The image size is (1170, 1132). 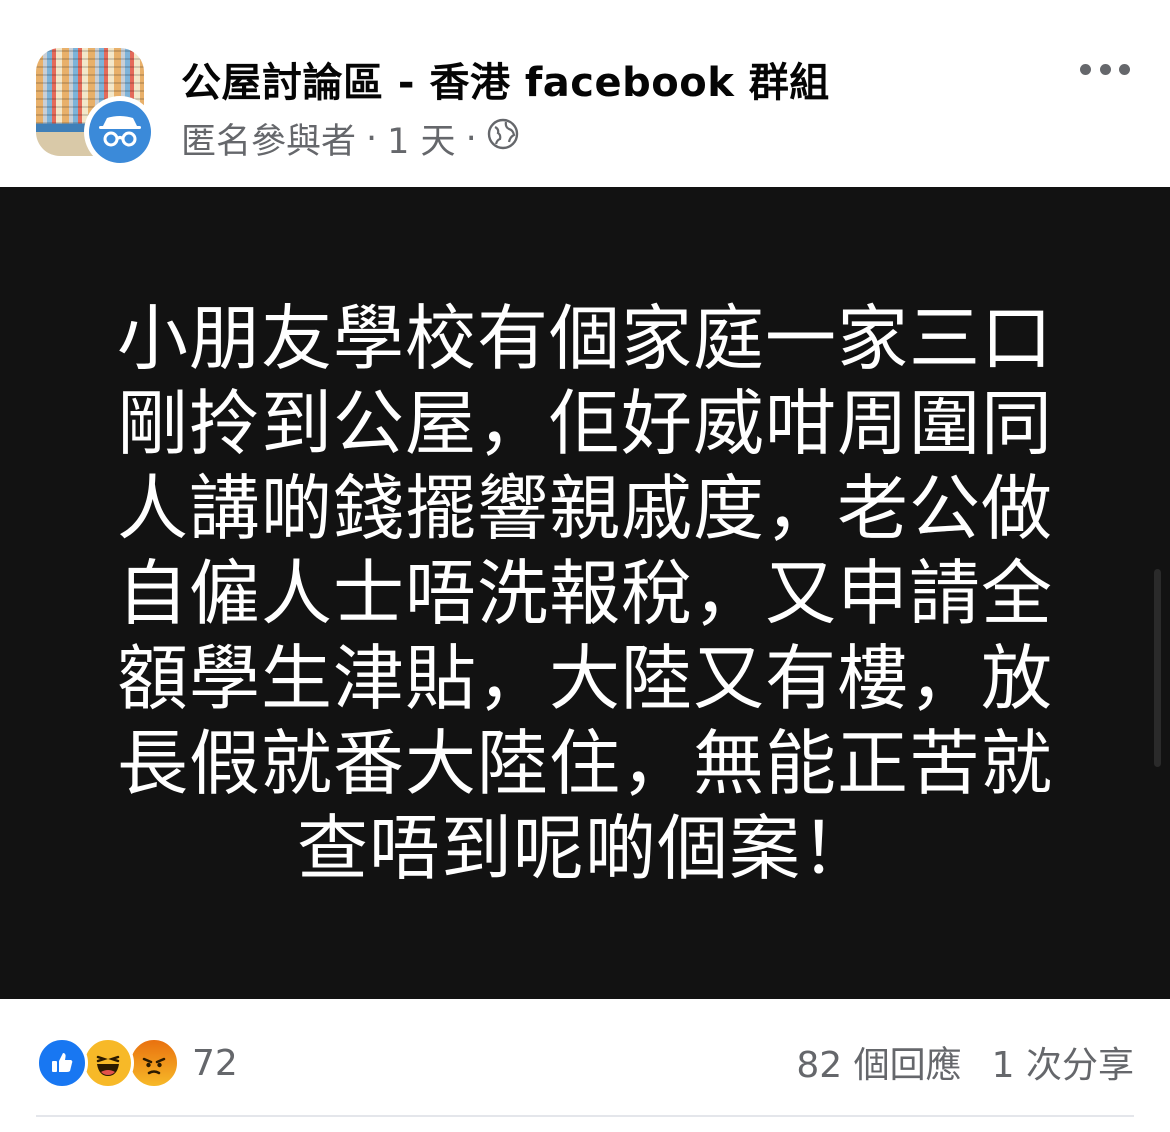 What do you see at coordinates (584, 423) in the screenshot?
I see `post-text-line: 剛拎到公屋，佢好威咁周圍同` at bounding box center [584, 423].